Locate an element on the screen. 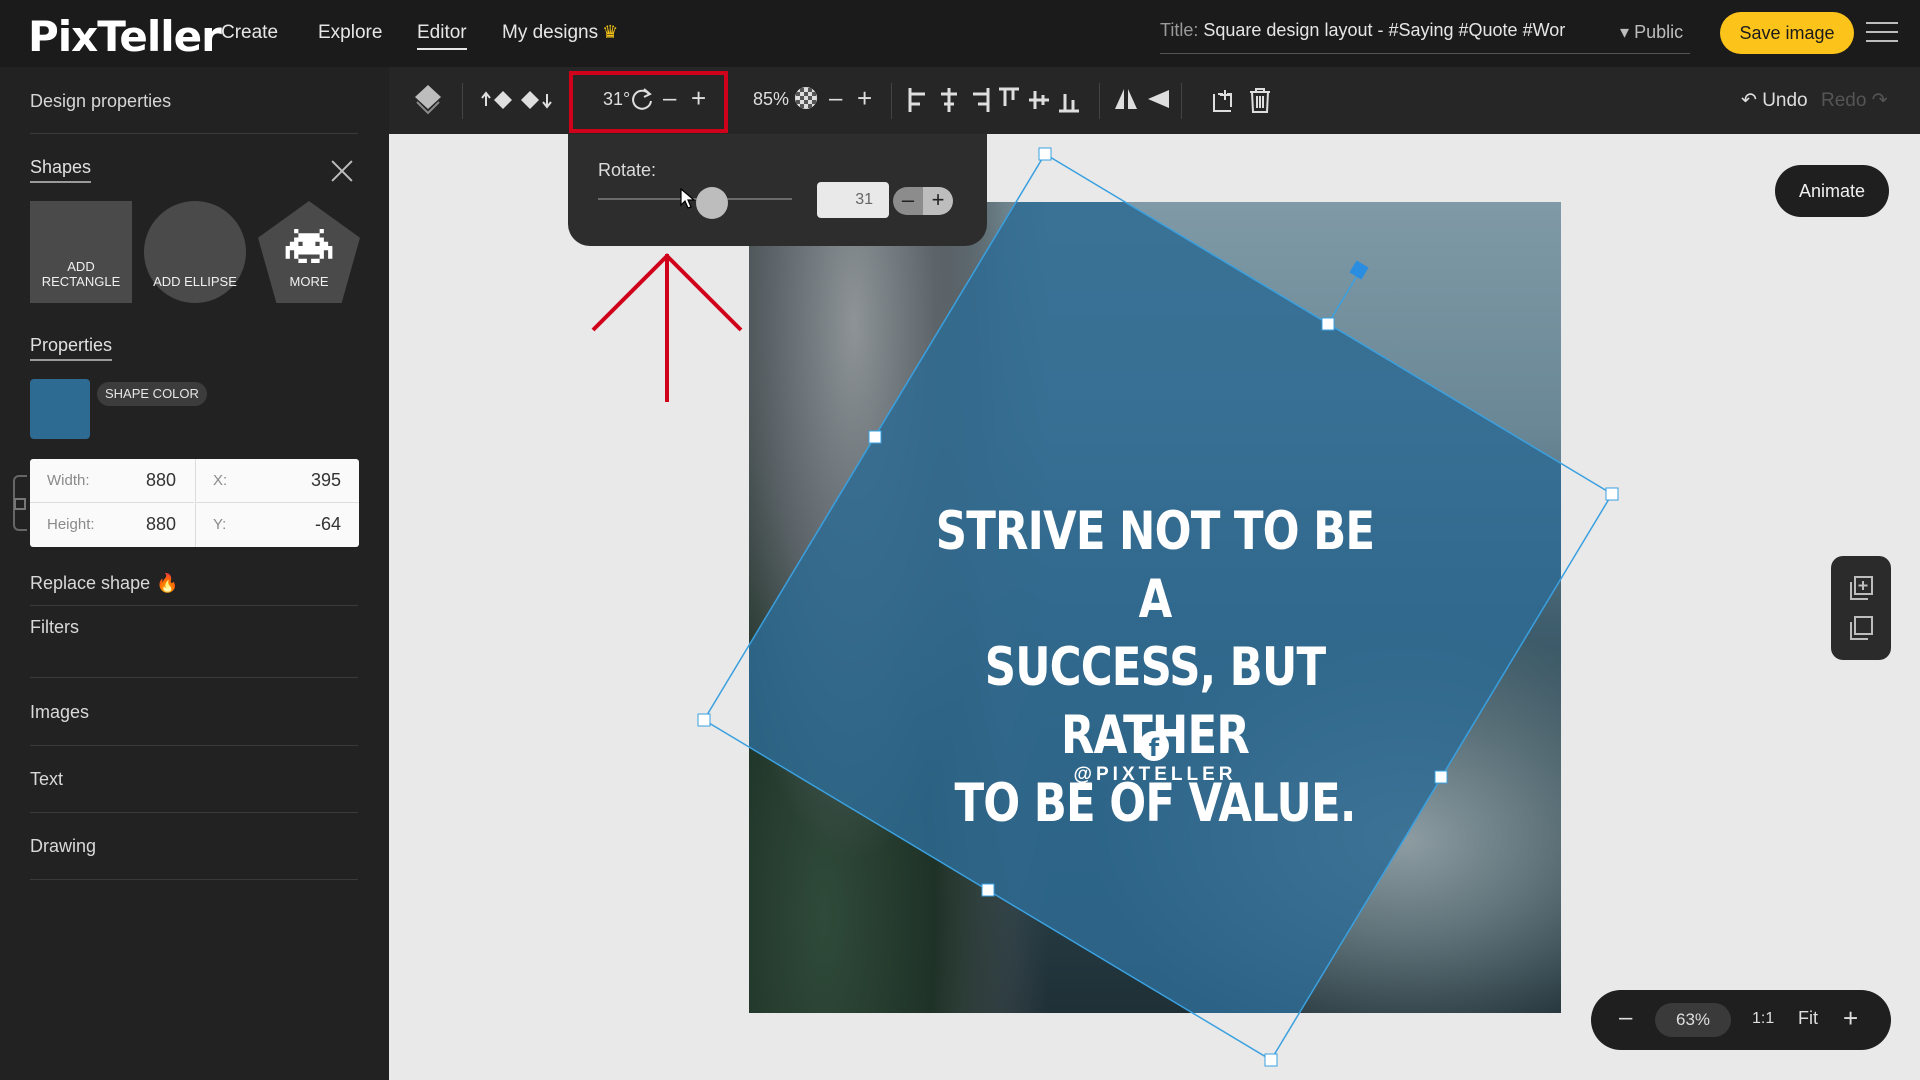 This screenshot has width=1920, height=1080. replace-shape-link: Replace shape 🔥 is located at coordinates (104, 583).